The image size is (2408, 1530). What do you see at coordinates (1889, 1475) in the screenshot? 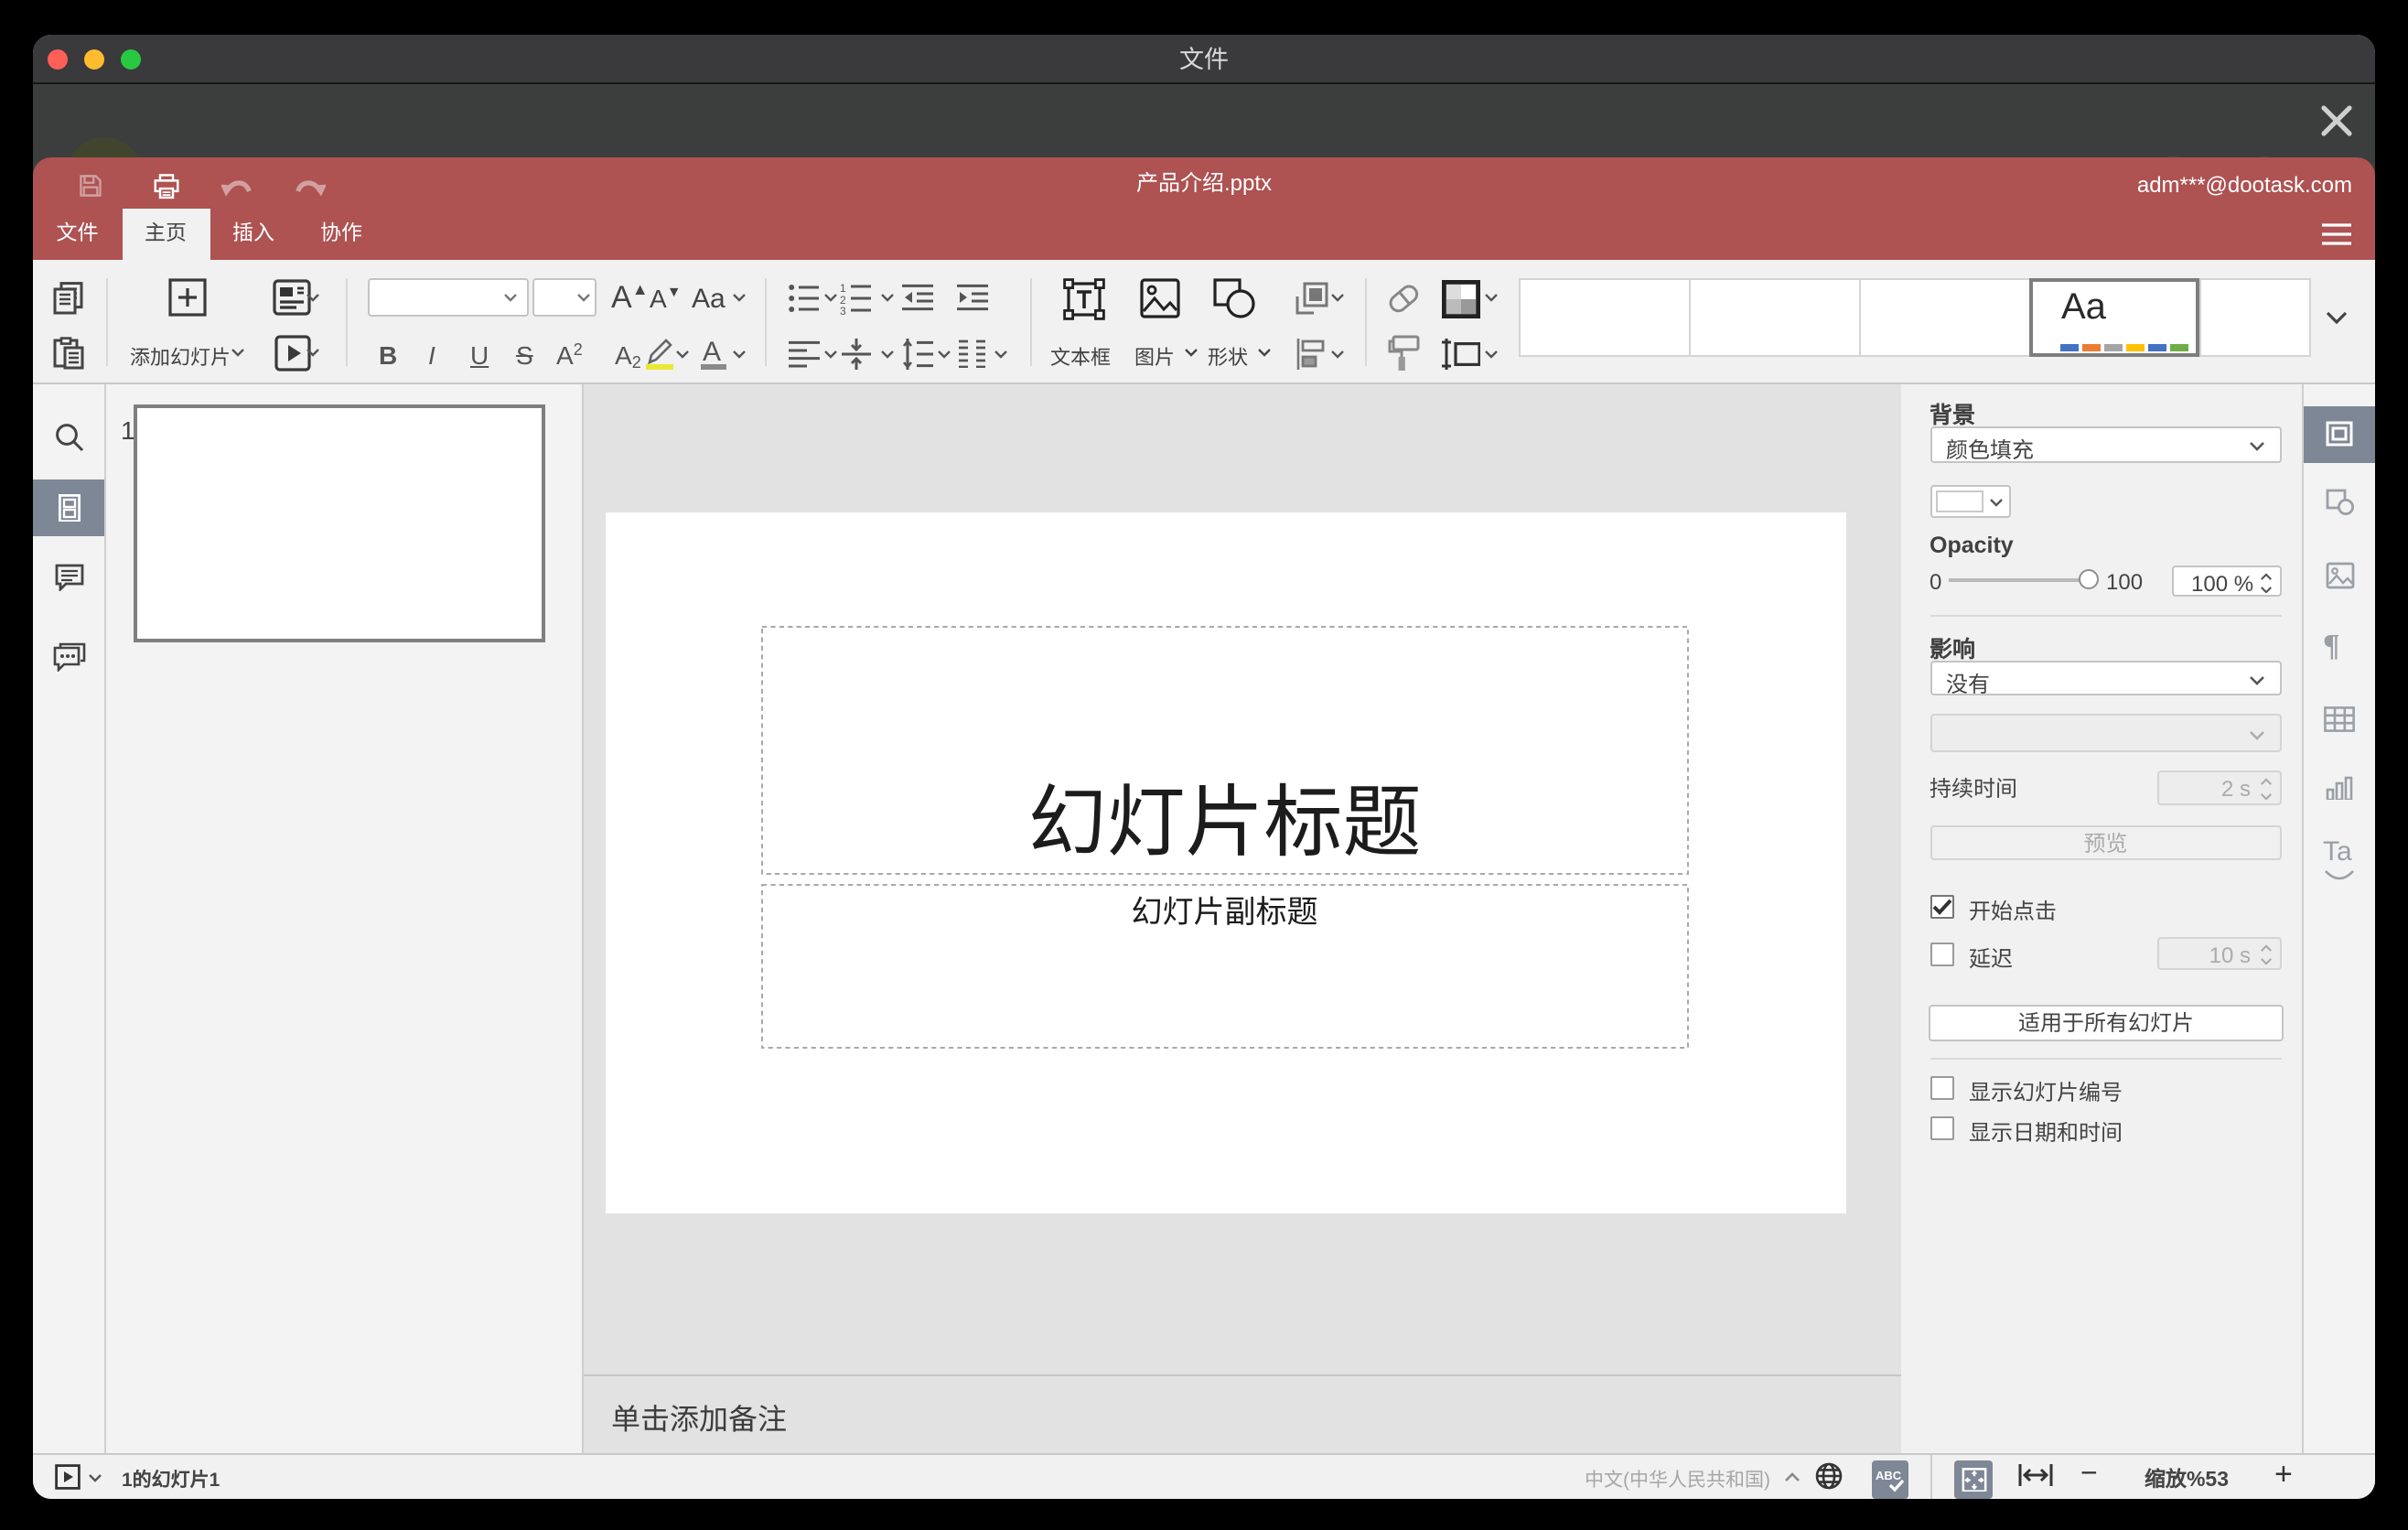
I see `svg-text: ABC` at bounding box center [1889, 1475].